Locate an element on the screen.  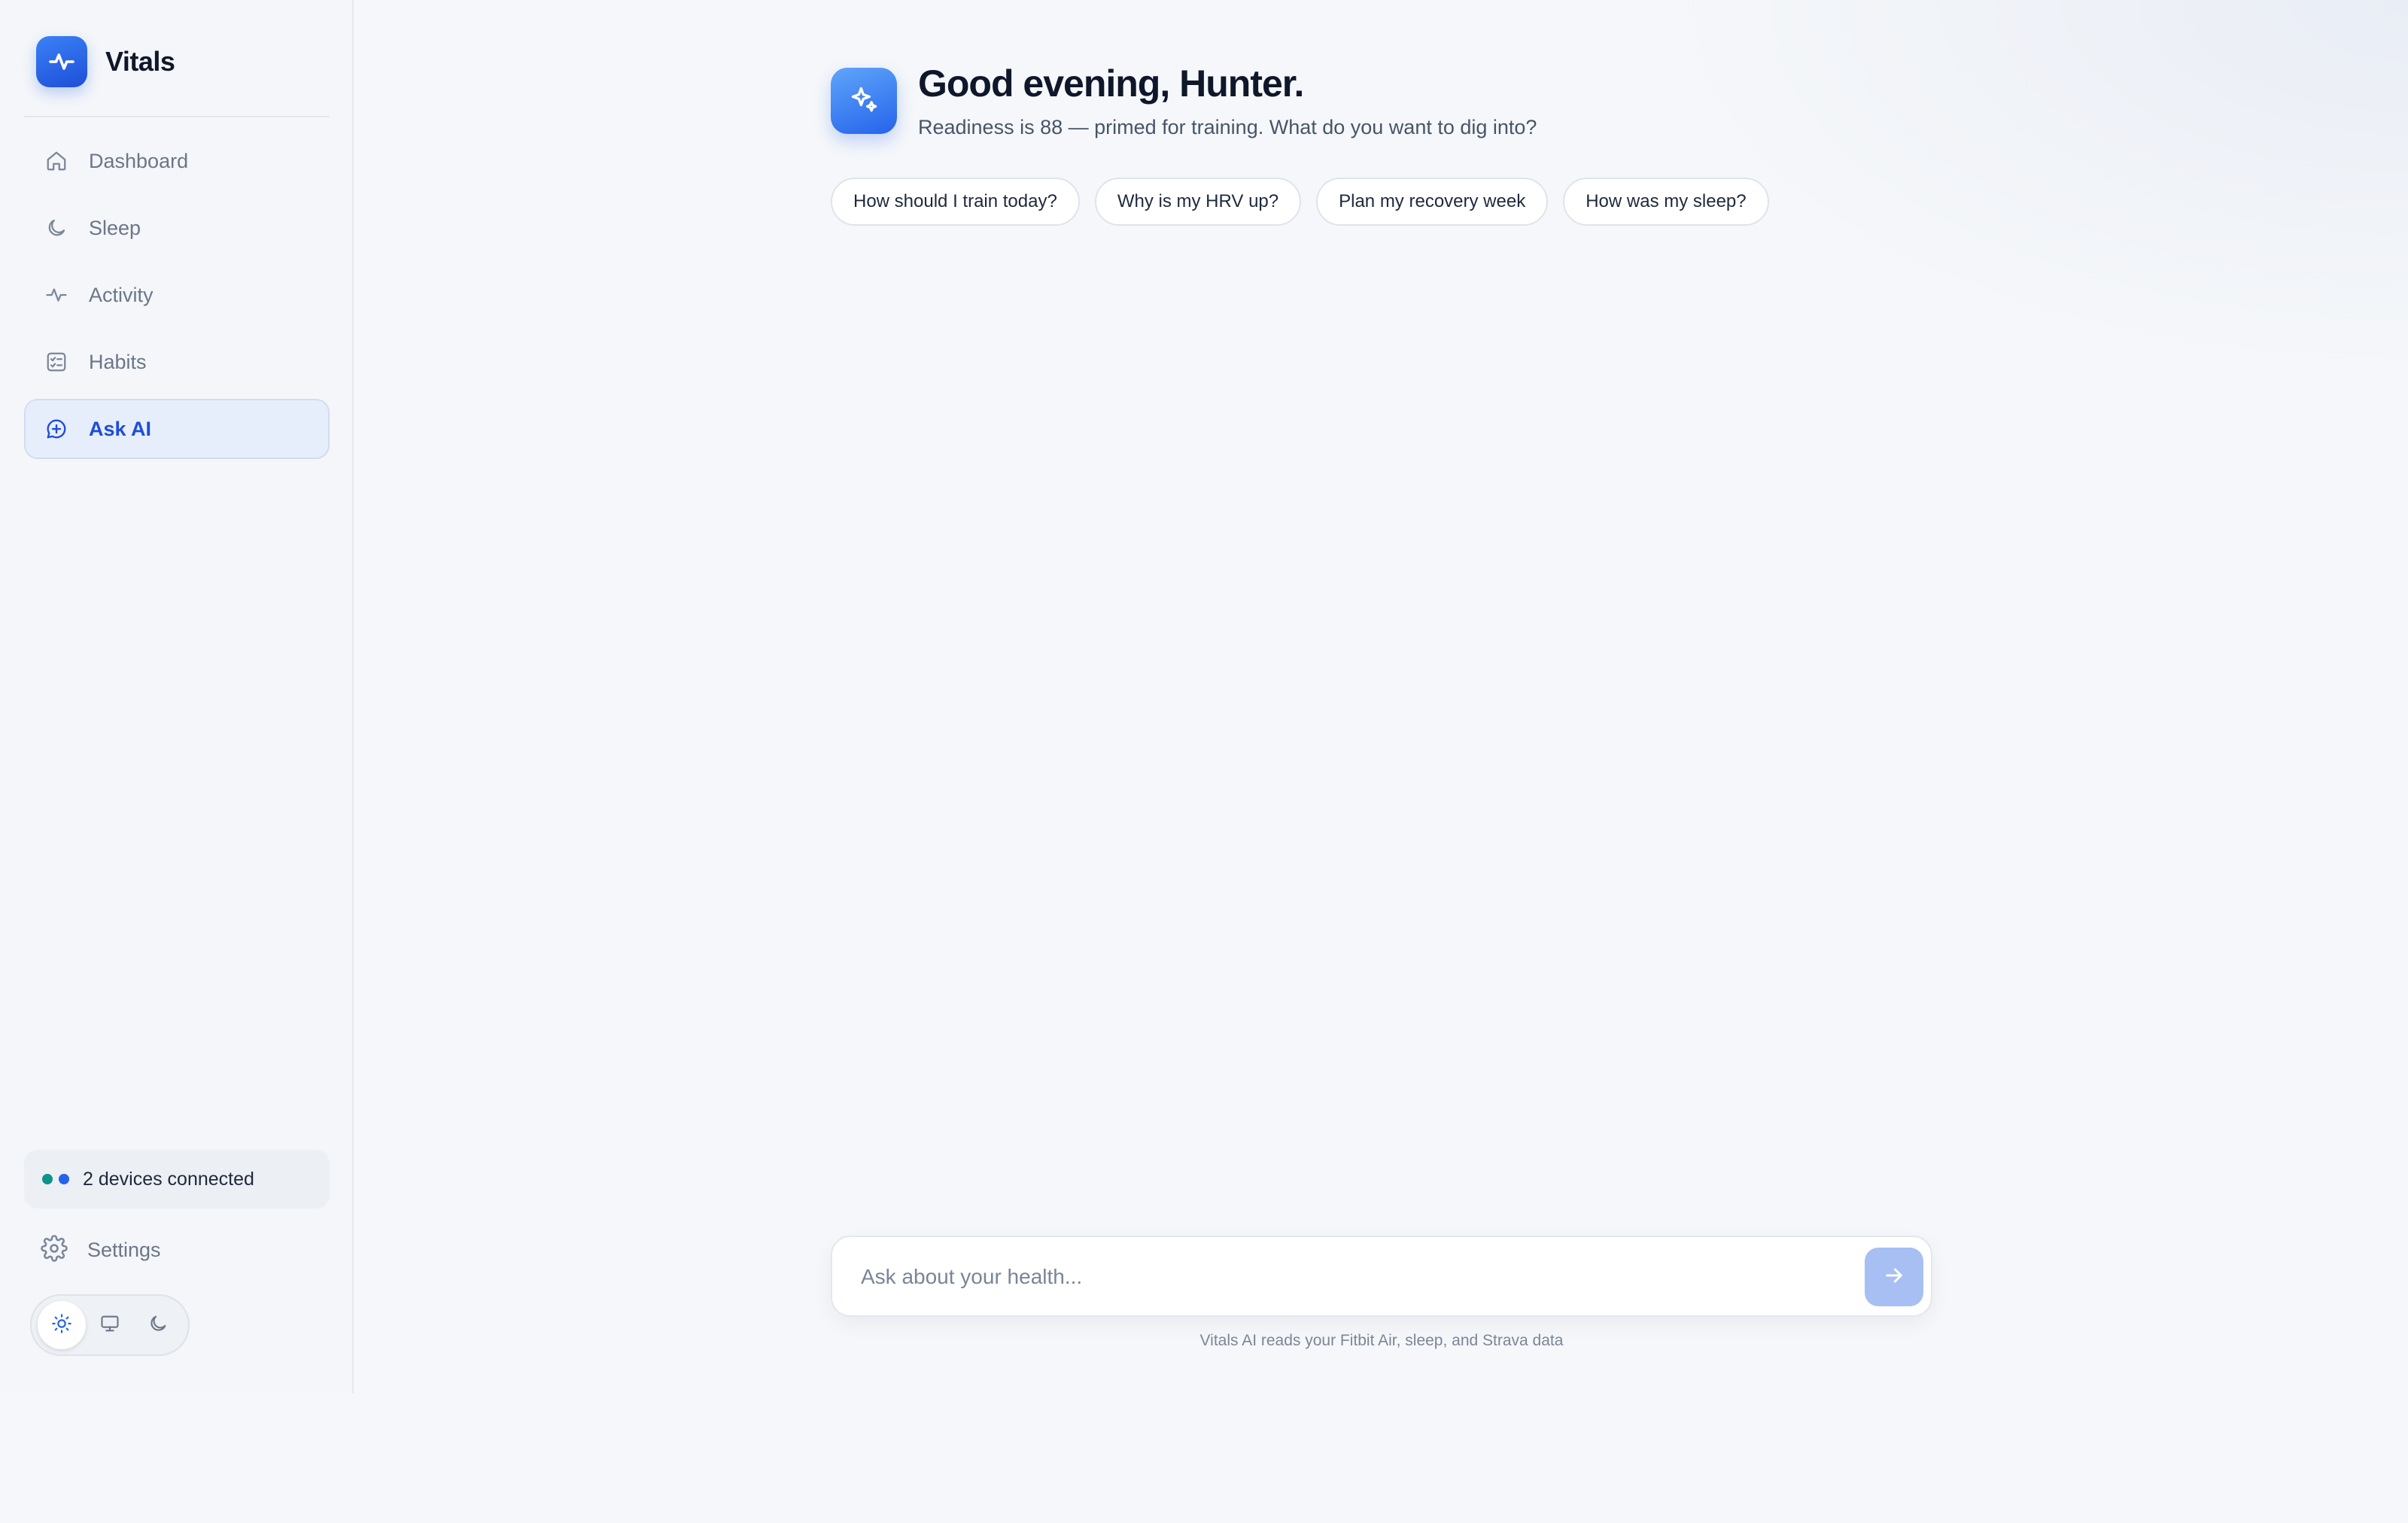
theme-dark-button is located at coordinates (158, 1325).